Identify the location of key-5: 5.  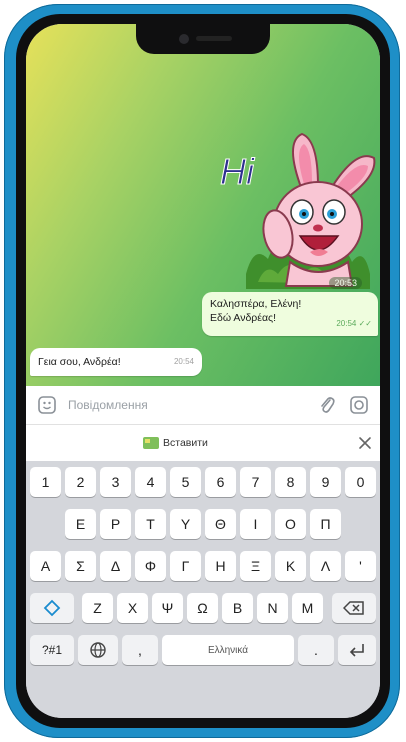
(185, 482).